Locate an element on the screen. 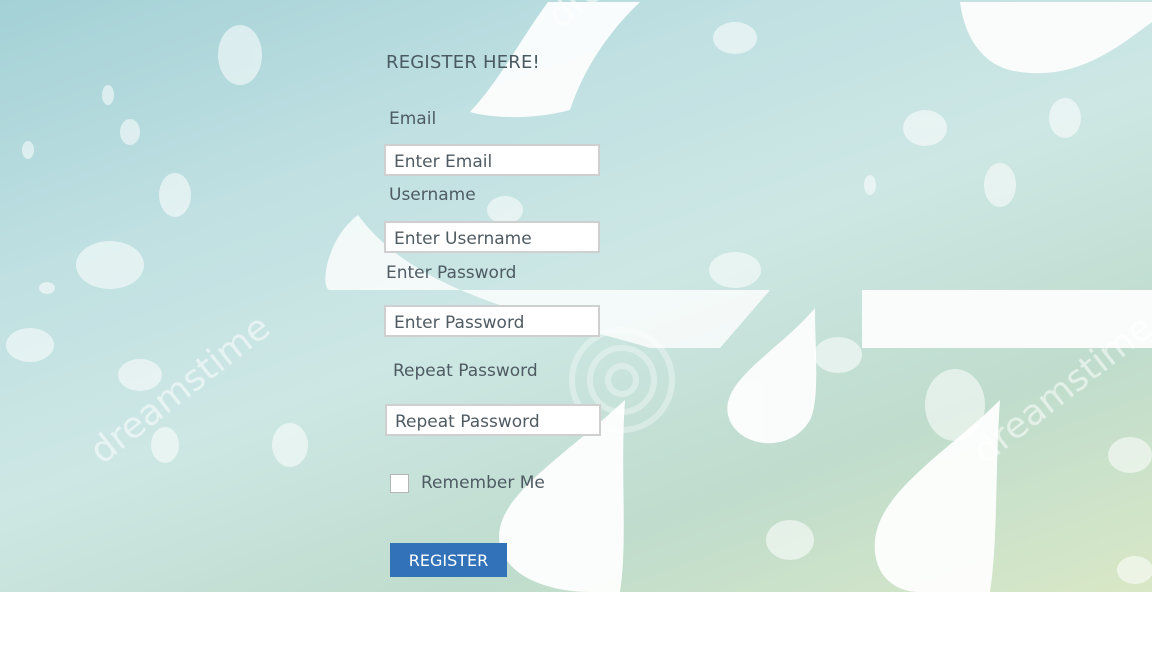 The image size is (1152, 648). username-label: Username is located at coordinates (432, 195).